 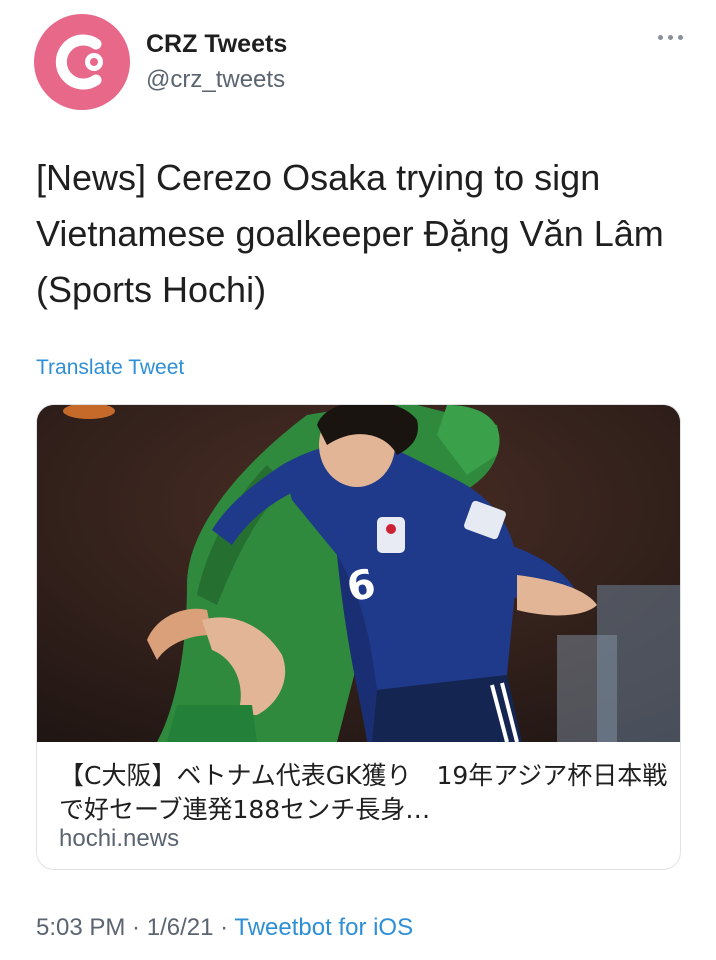 What do you see at coordinates (216, 44) in the screenshot?
I see `display-name: CRZ Tweets` at bounding box center [216, 44].